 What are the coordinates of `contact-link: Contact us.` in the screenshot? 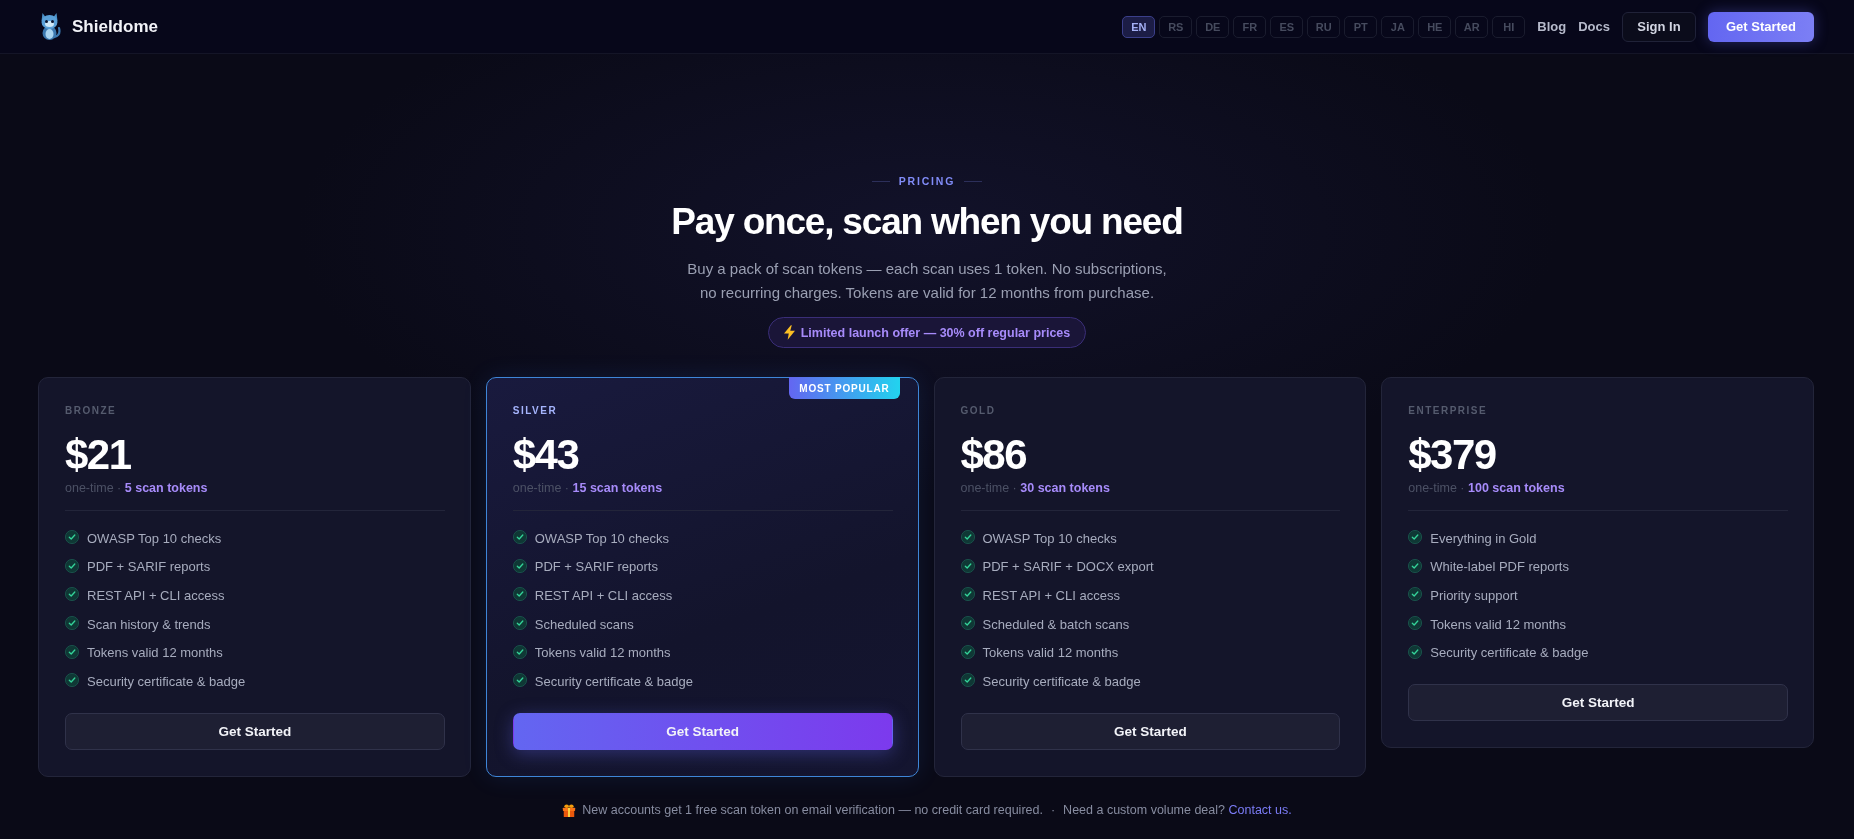 It's located at (1260, 809).